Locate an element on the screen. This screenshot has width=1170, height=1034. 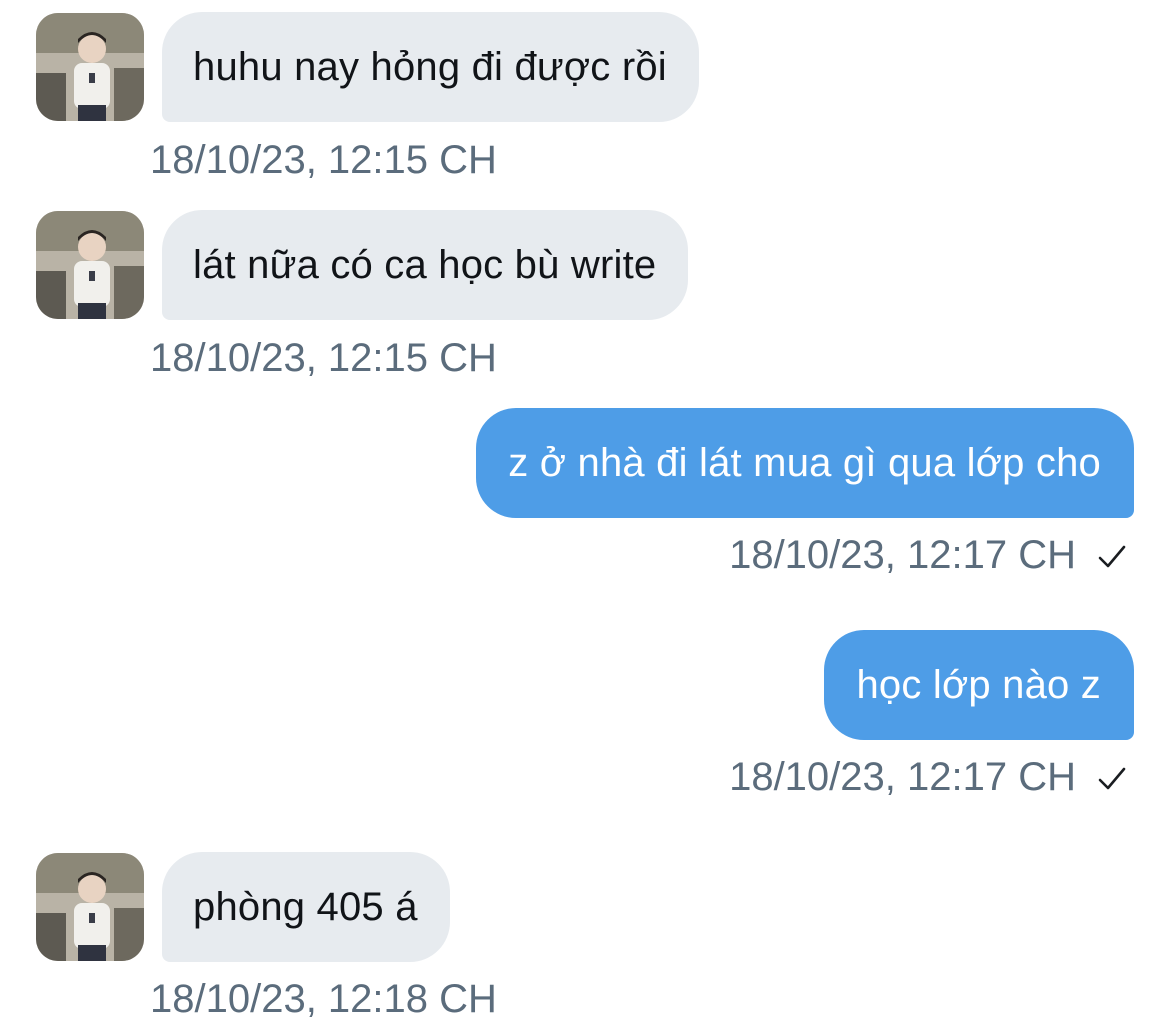
incoming-message-bubble: lát nữa có ca học bù write is located at coordinates (425, 265).